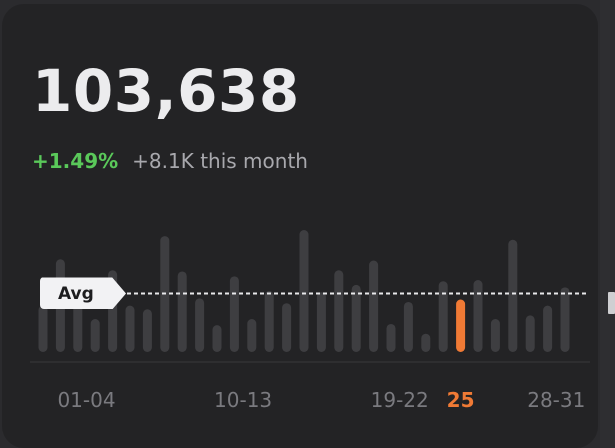  I want to click on x-tick-label: 10-13, so click(243, 400).